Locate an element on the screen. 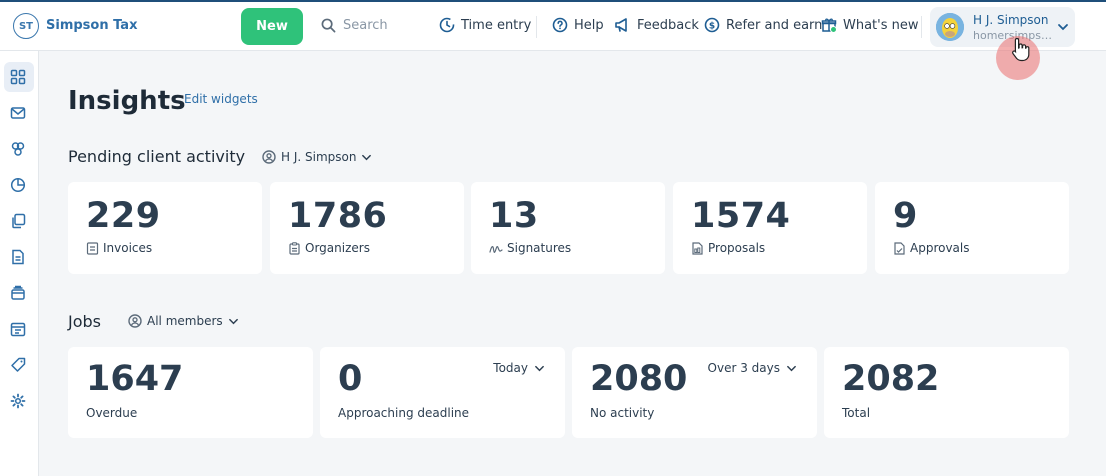 The image size is (1106, 476). clients-icon is located at coordinates (18, 149).